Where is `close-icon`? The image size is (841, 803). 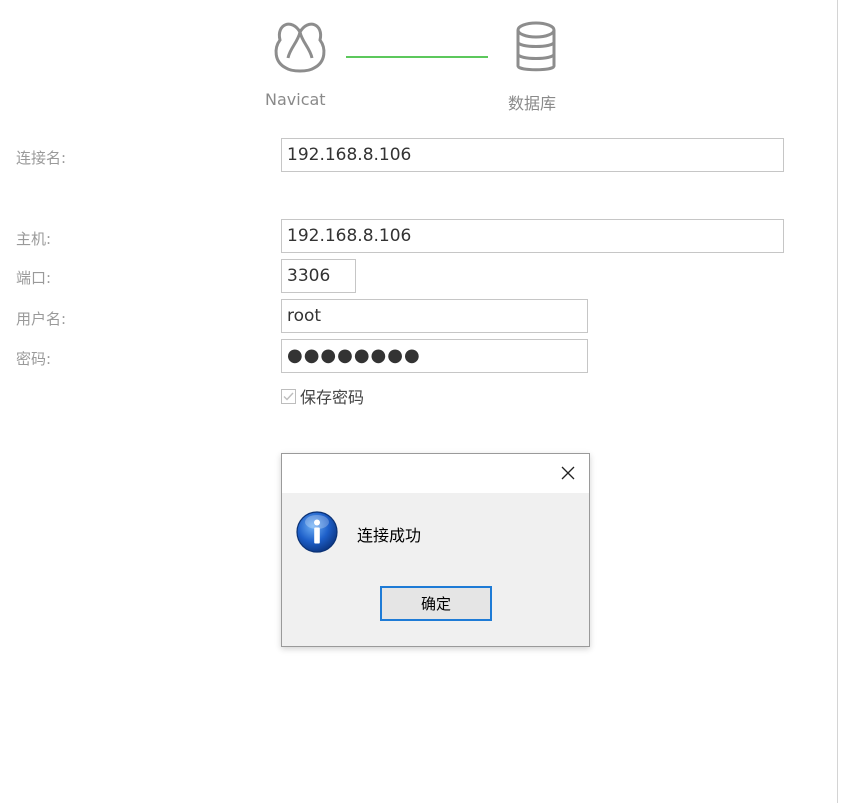
close-icon is located at coordinates (568, 473).